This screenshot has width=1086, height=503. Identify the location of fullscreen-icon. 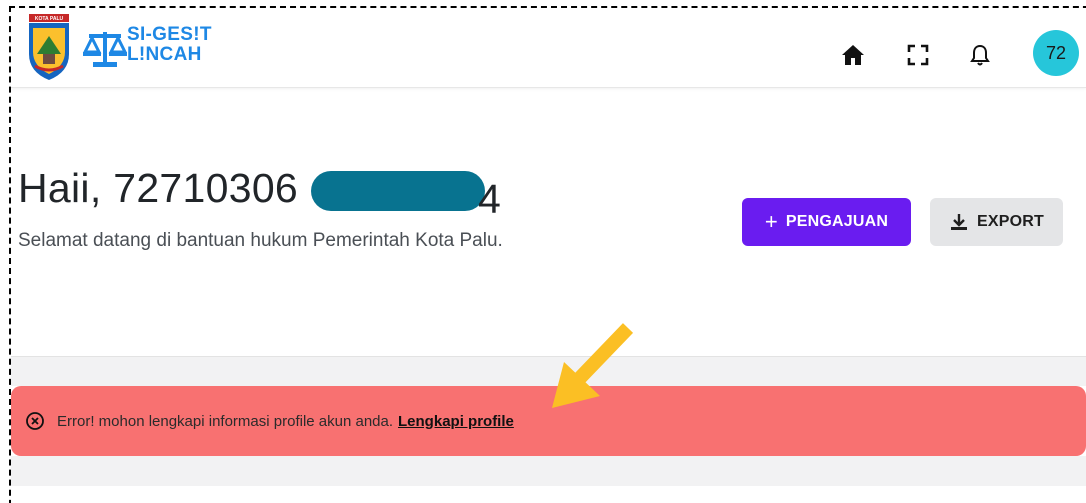
(918, 55).